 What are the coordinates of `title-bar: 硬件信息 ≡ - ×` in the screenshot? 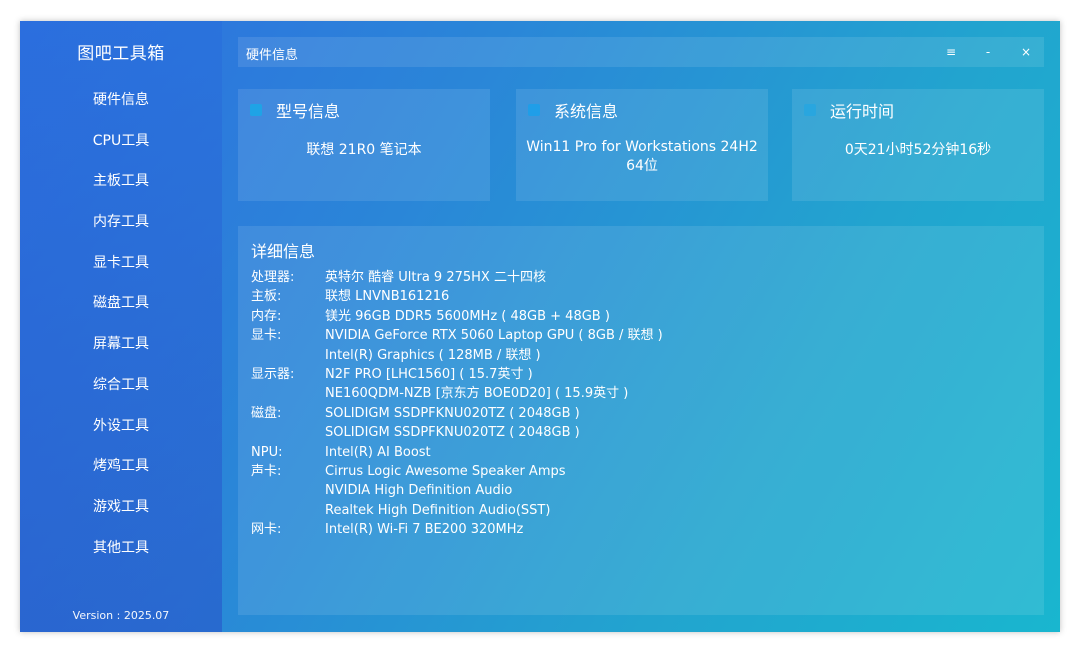 It's located at (641, 52).